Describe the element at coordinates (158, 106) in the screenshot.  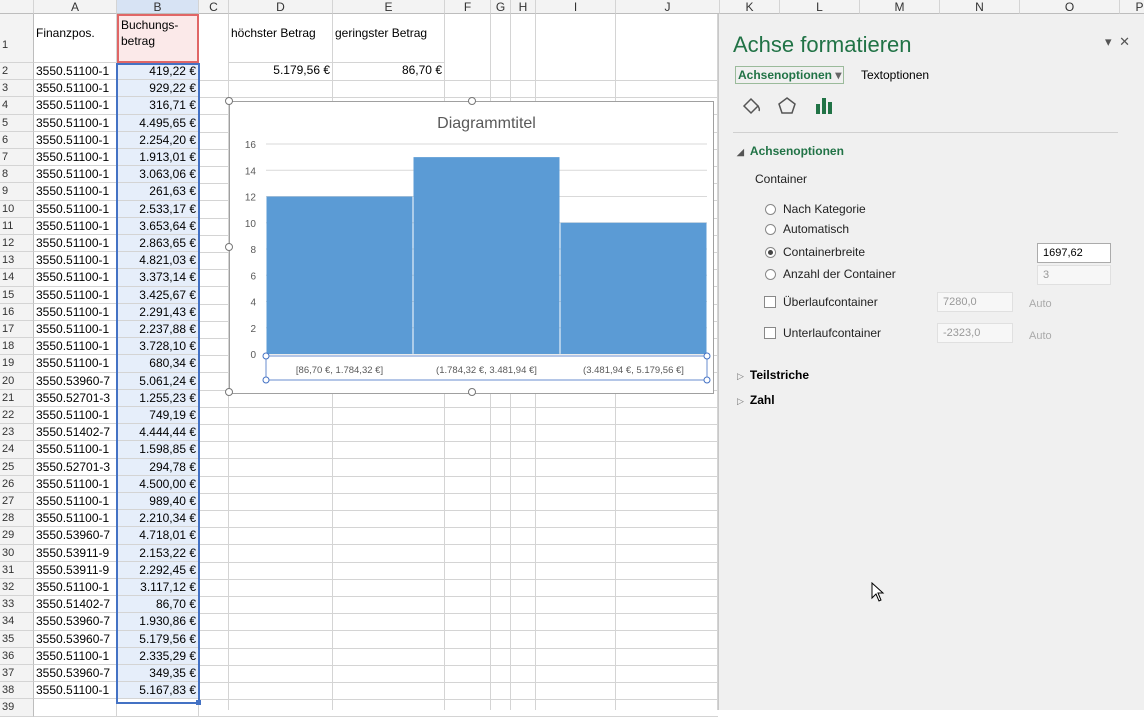
I see `cell-b4: 316,71 €` at that location.